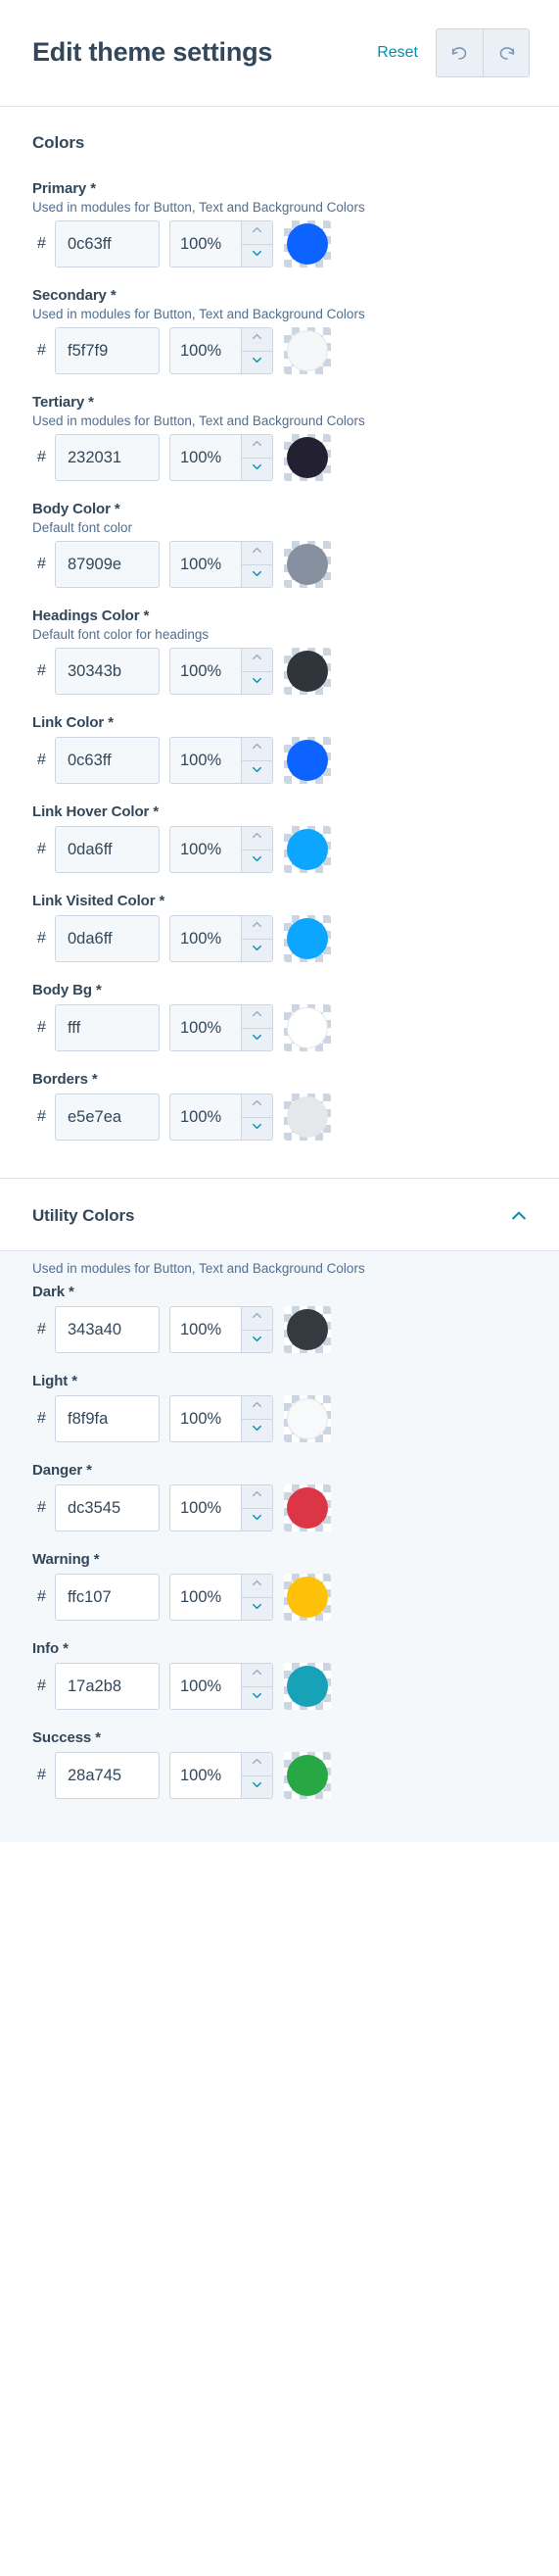 The height and width of the screenshot is (2576, 559). Describe the element at coordinates (54, 1381) in the screenshot. I see `field-label: Light *` at that location.